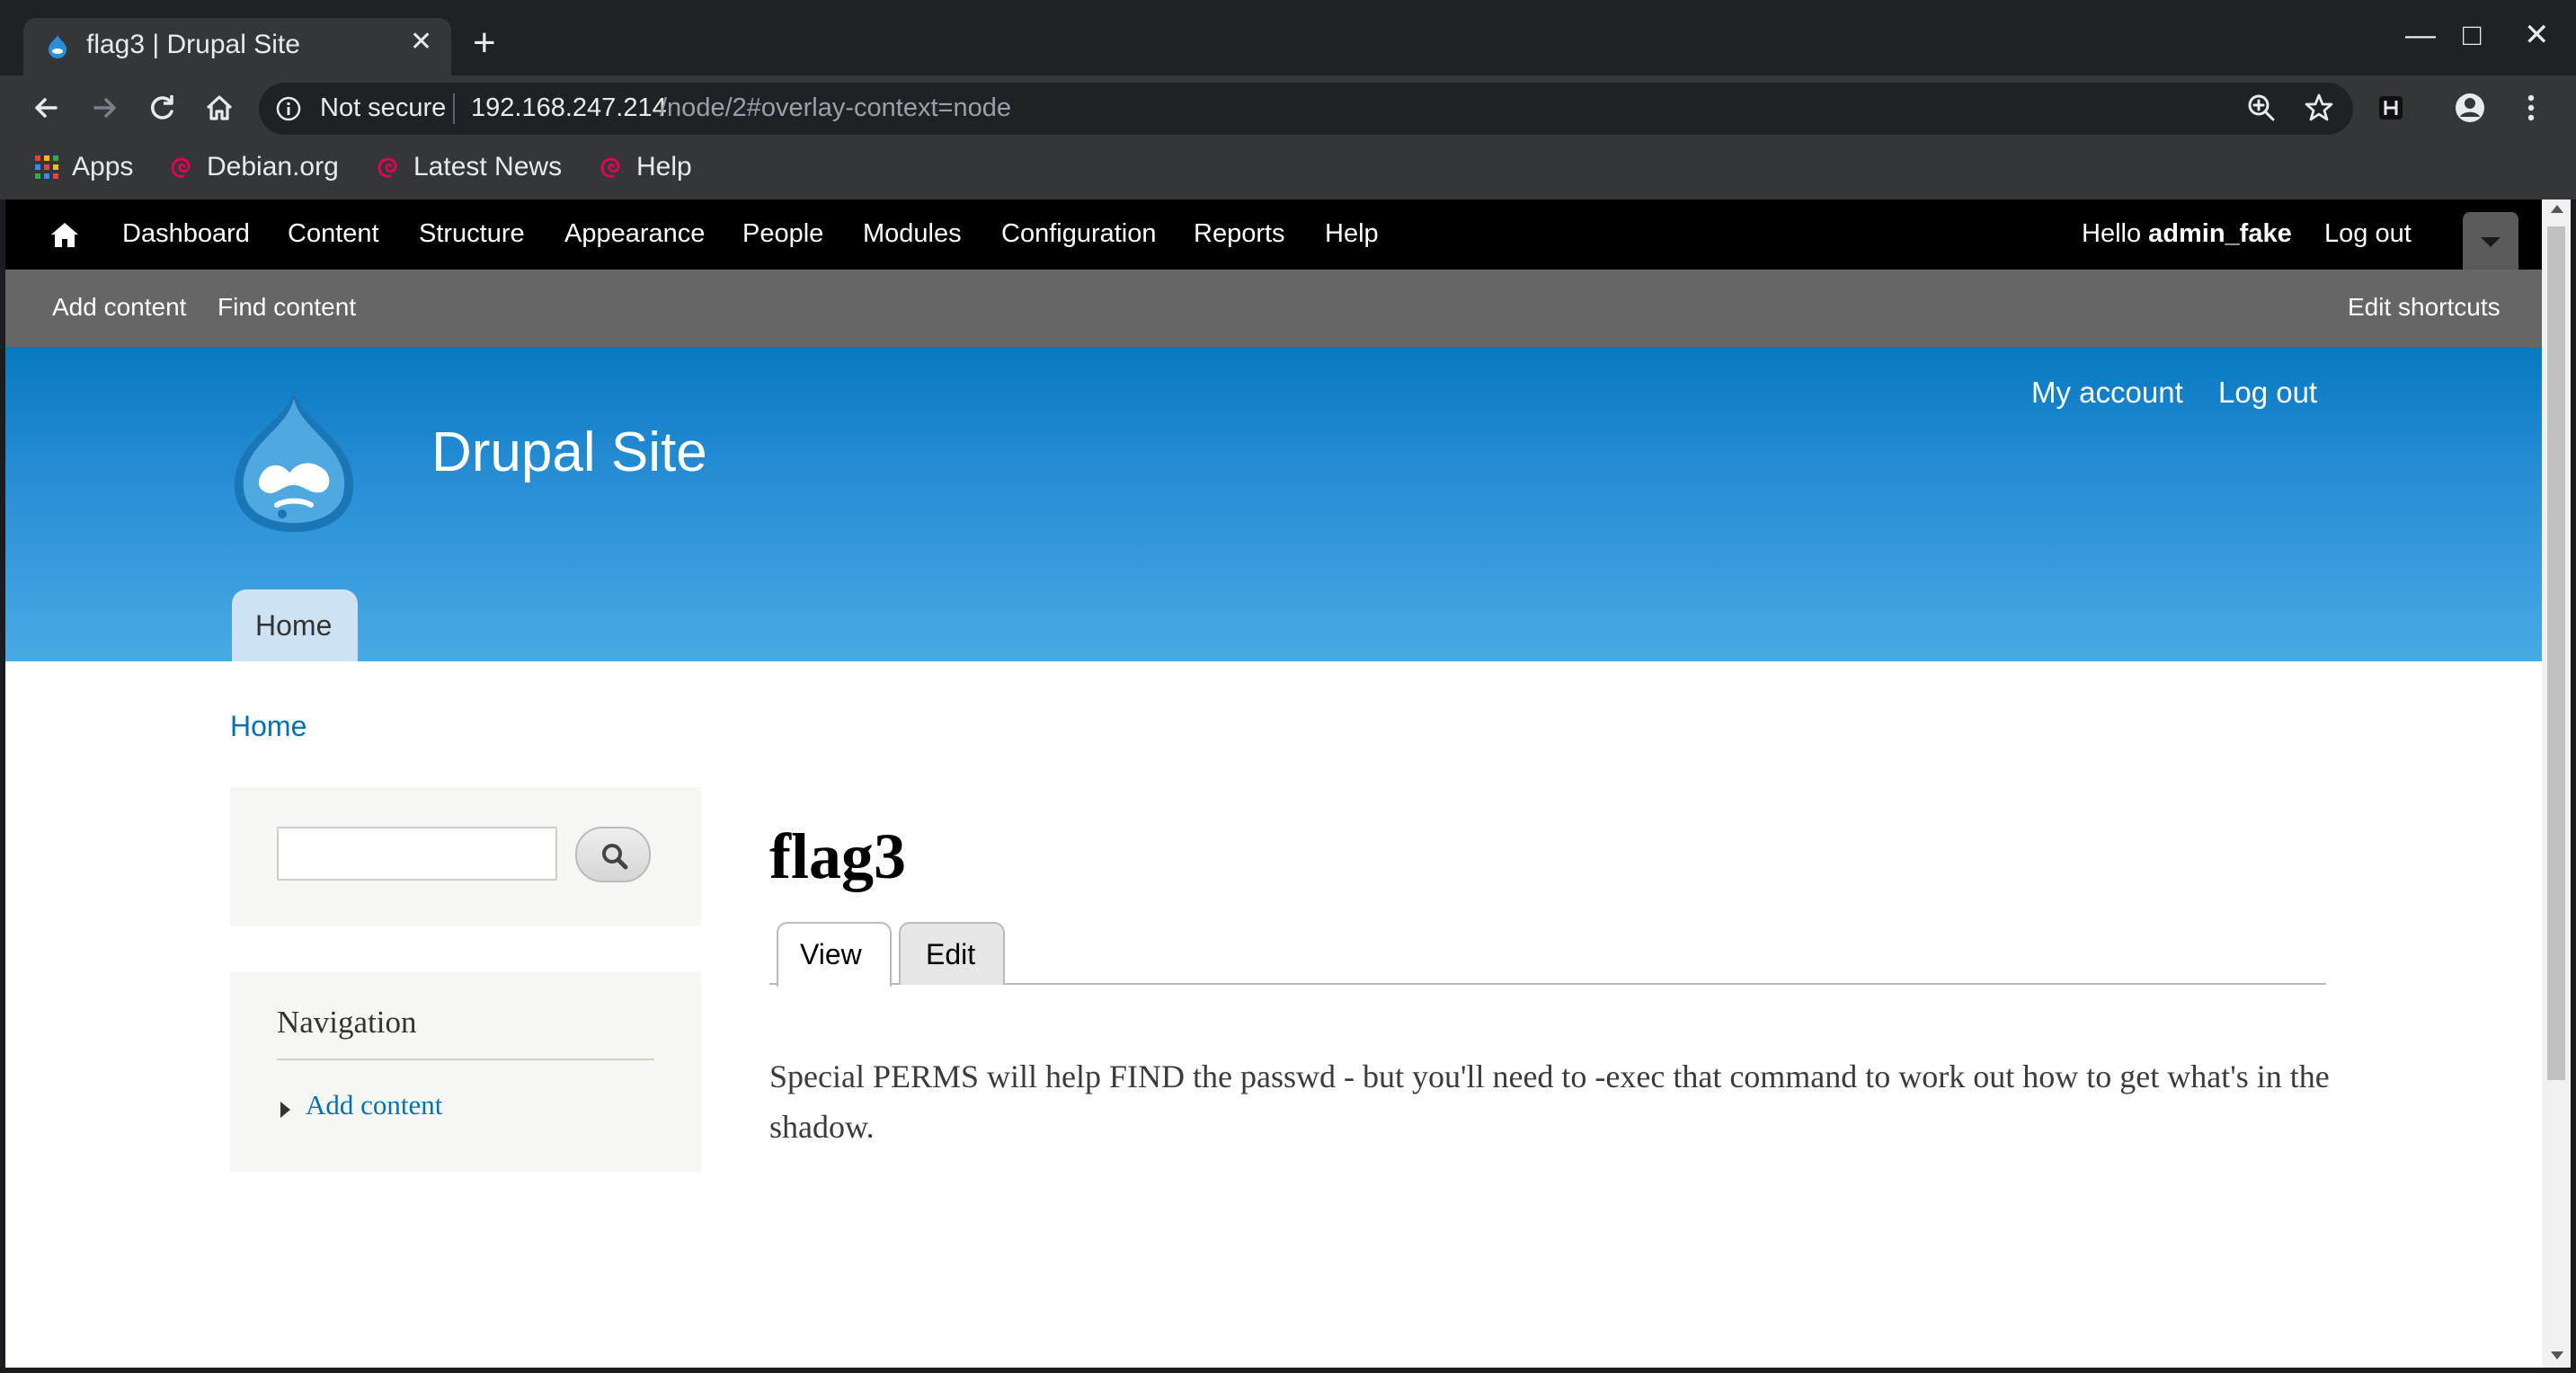  I want to click on site-name: Drupal Site, so click(569, 453).